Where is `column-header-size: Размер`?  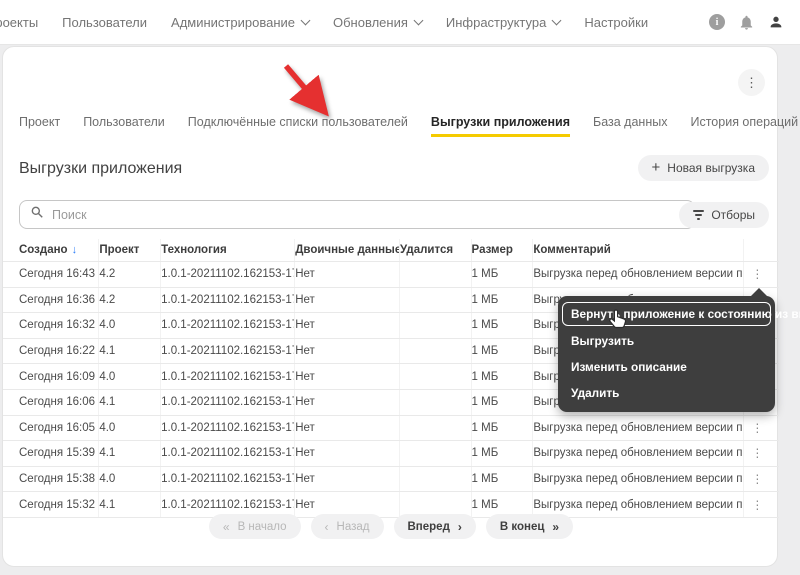
column-header-size: Размер is located at coordinates (503, 250).